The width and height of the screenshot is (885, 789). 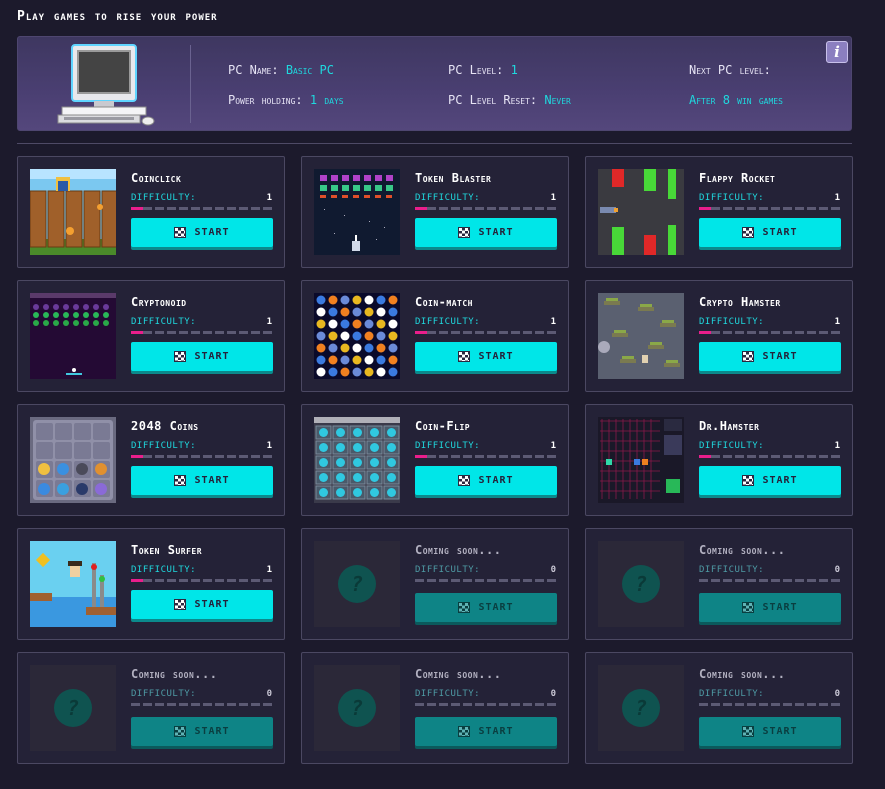 I want to click on pc-name: PC Name: Basic PC, so click(x=281, y=70).